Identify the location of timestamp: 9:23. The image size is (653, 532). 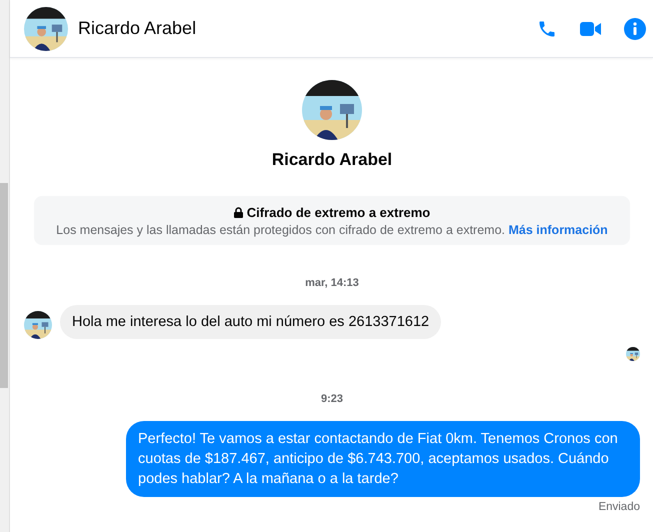
(332, 399).